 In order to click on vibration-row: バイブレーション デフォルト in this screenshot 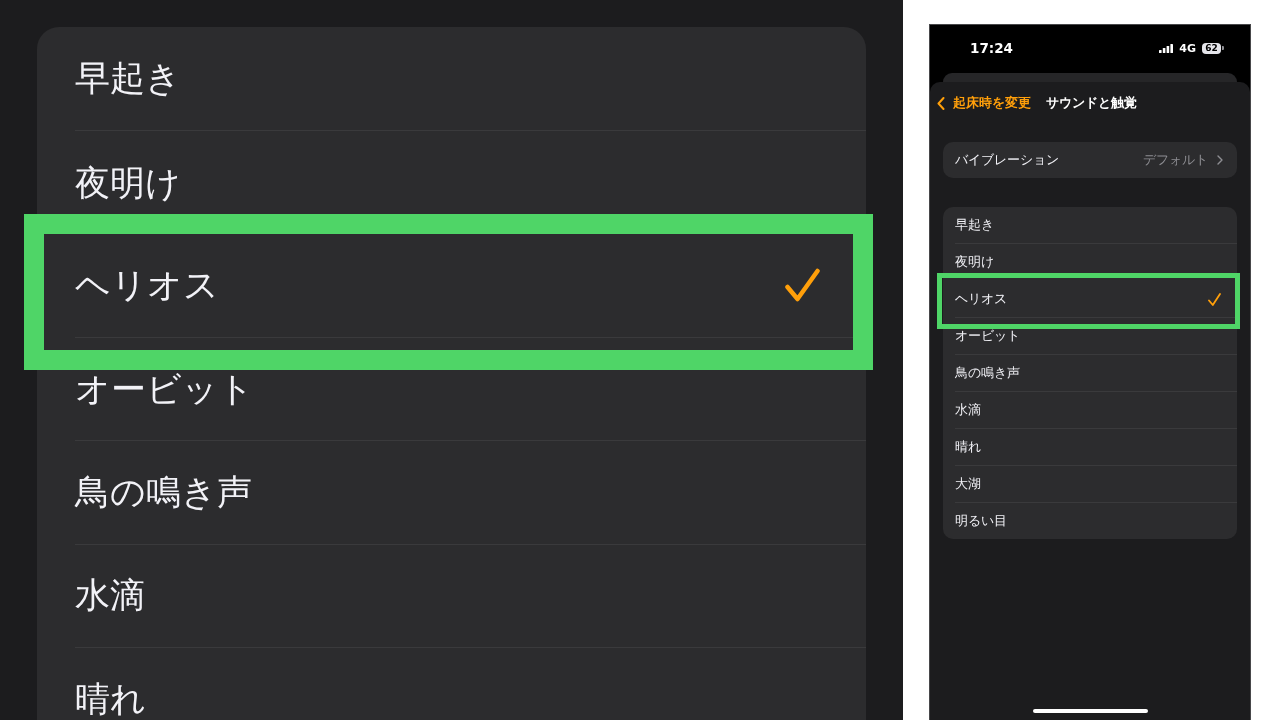, I will do `click(1090, 160)`.